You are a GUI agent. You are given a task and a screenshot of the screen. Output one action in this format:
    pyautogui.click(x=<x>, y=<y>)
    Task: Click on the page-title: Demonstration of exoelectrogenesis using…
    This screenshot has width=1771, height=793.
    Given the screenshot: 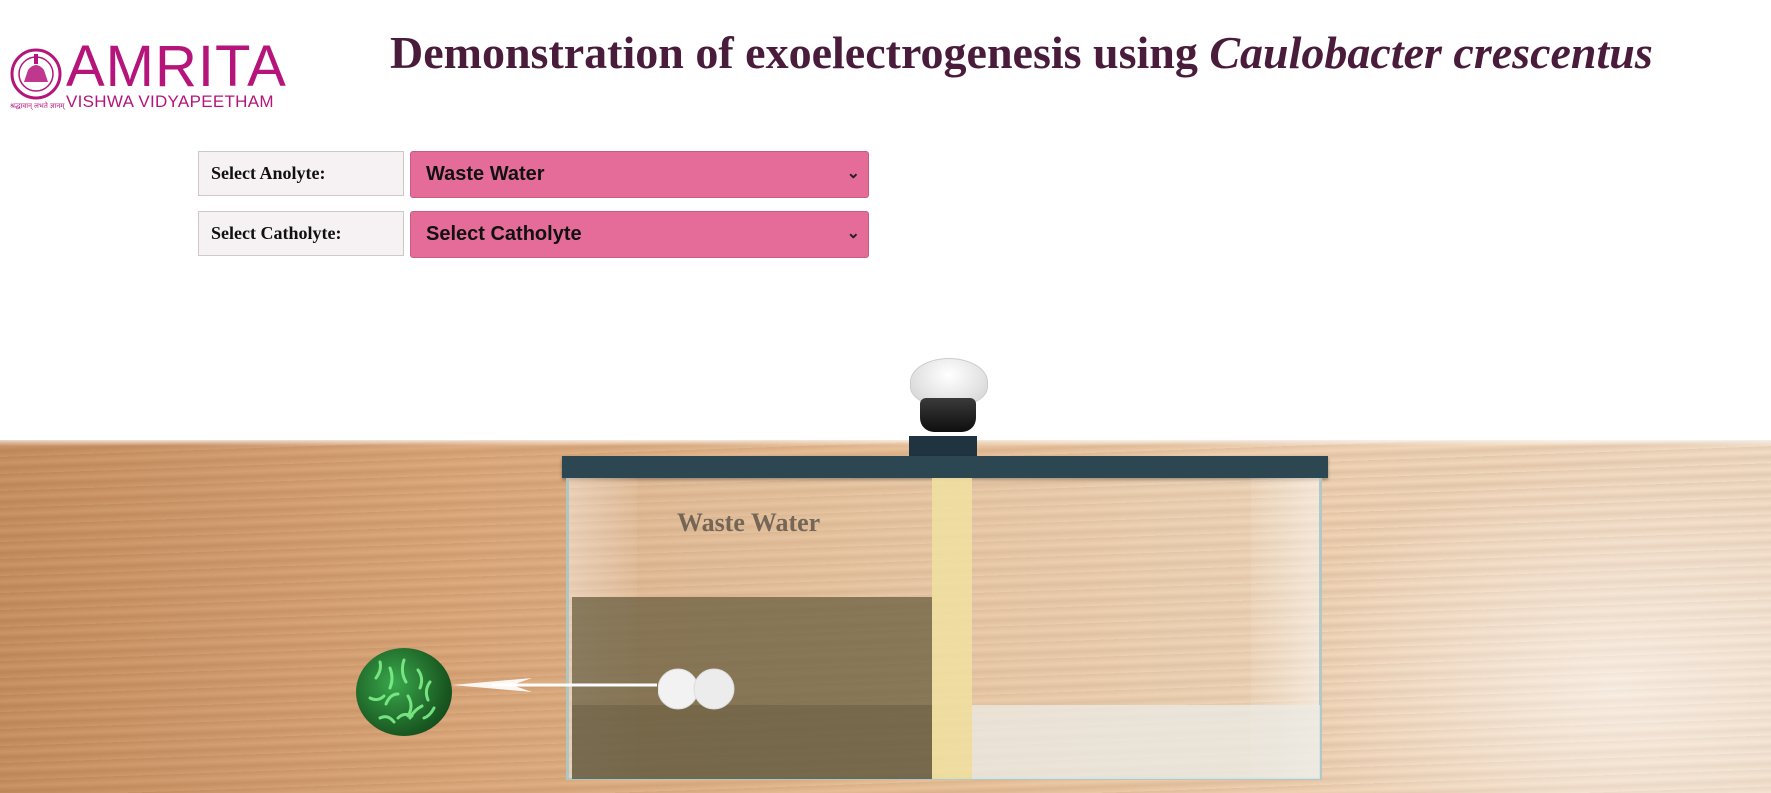 What is the action you would take?
    pyautogui.click(x=1021, y=52)
    